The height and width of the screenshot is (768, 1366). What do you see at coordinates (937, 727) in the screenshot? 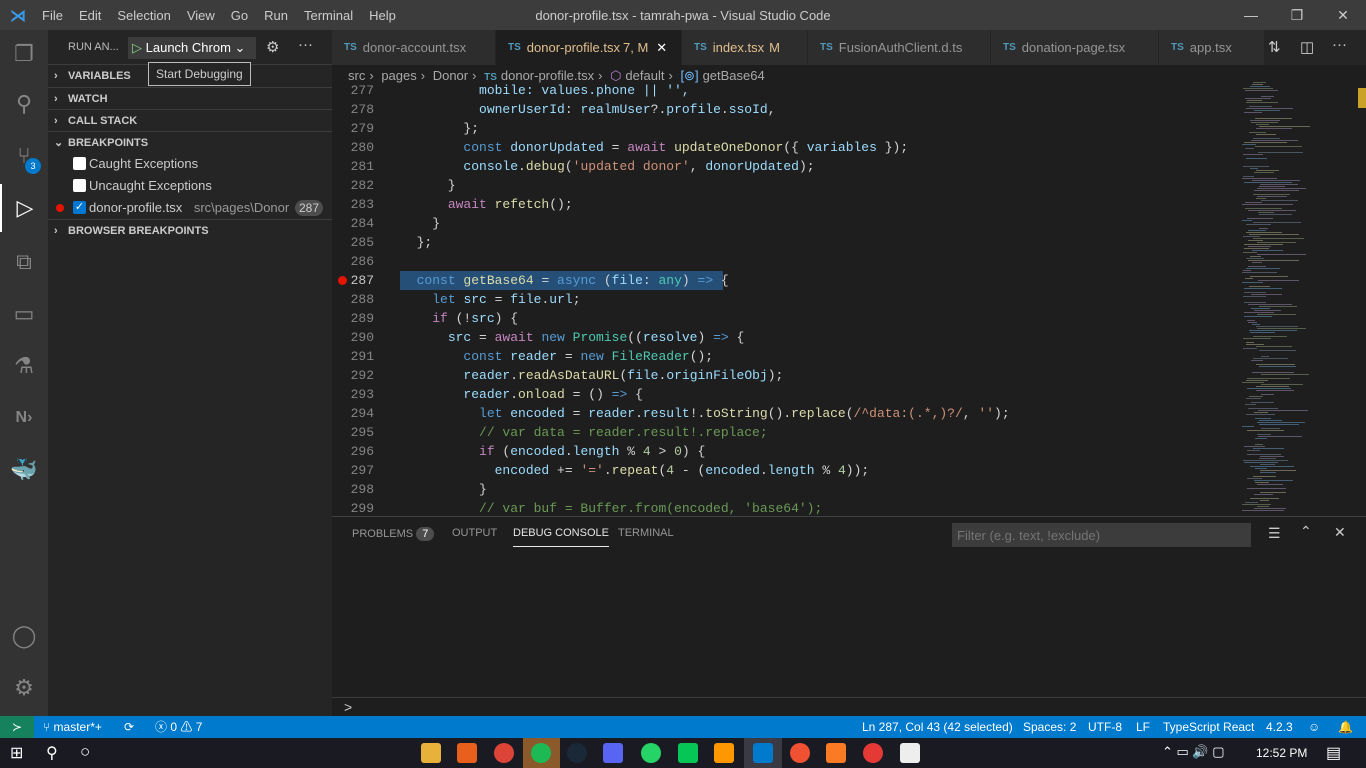
I see `cursor-position: Ln 287, Col 43 (42 selected)` at bounding box center [937, 727].